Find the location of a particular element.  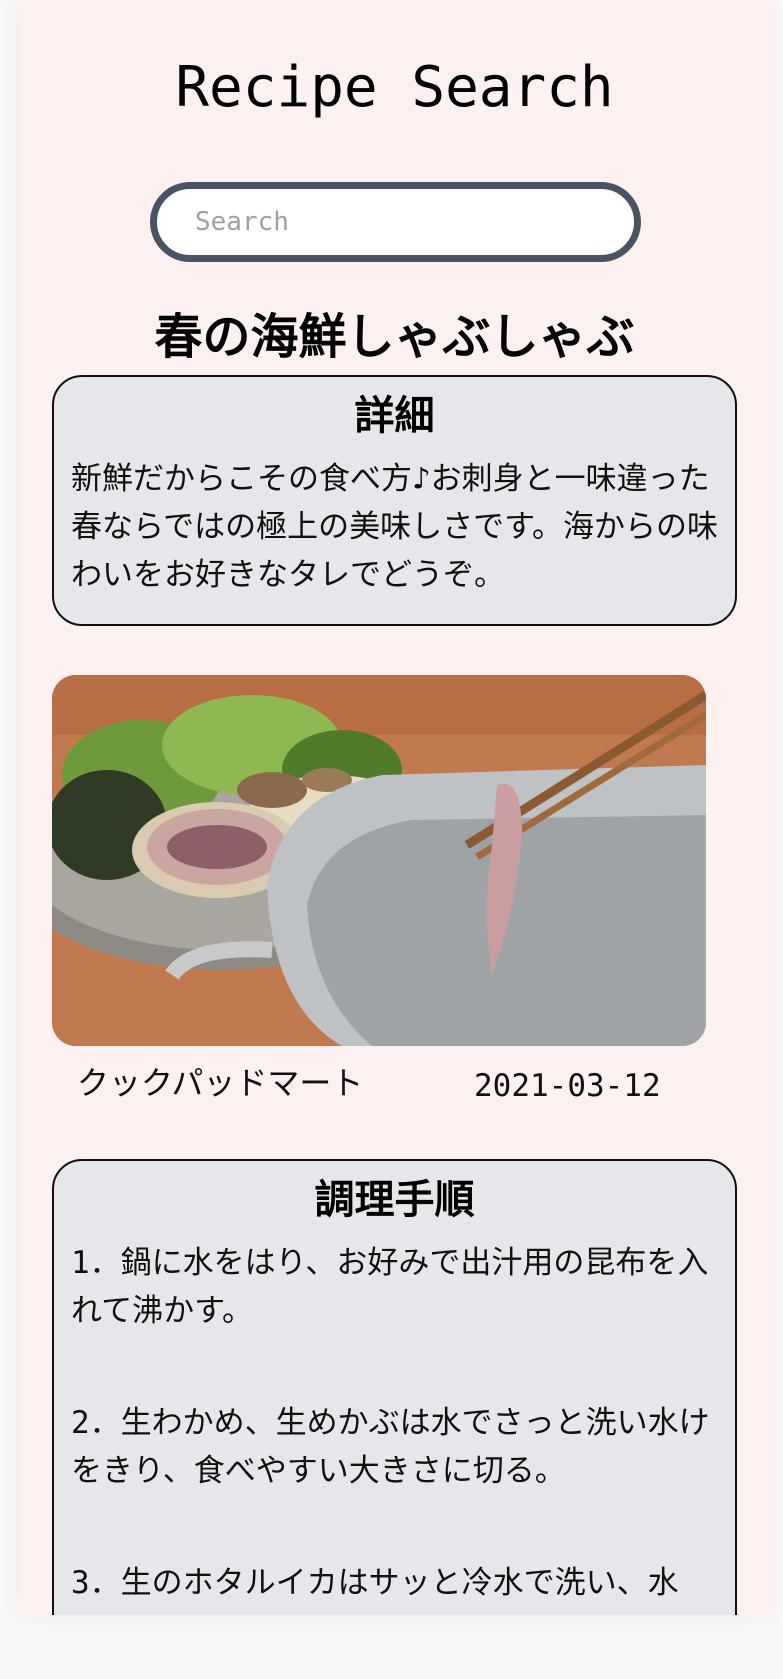

recipe-title: 春の海鮮しゃぶしゃぶ is located at coordinates (394, 337).